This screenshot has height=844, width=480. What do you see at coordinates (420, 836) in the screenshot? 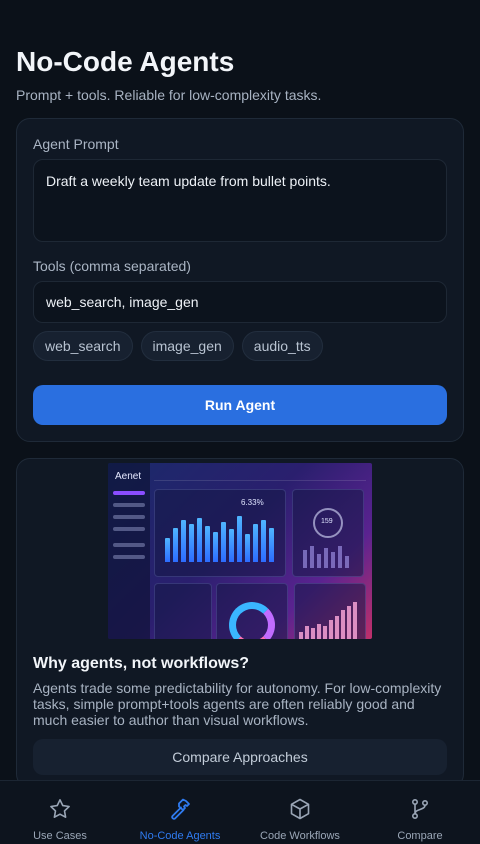
I see `tab-label: Compare` at bounding box center [420, 836].